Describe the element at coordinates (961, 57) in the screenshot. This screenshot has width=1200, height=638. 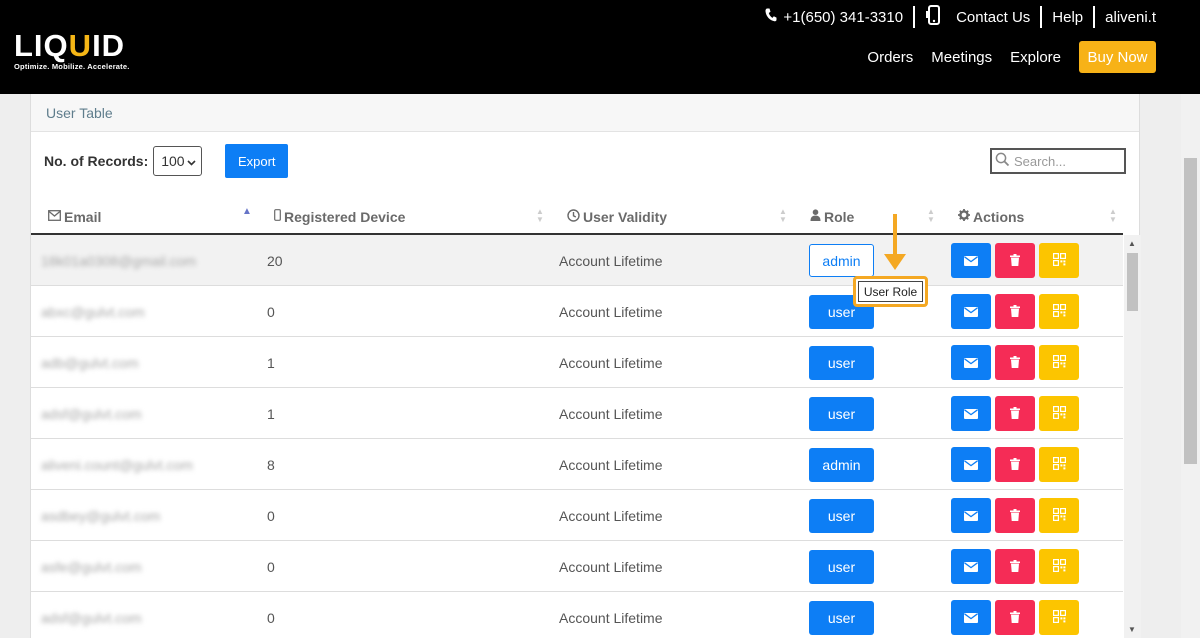
I see `nav-meetings: Meetings` at that location.